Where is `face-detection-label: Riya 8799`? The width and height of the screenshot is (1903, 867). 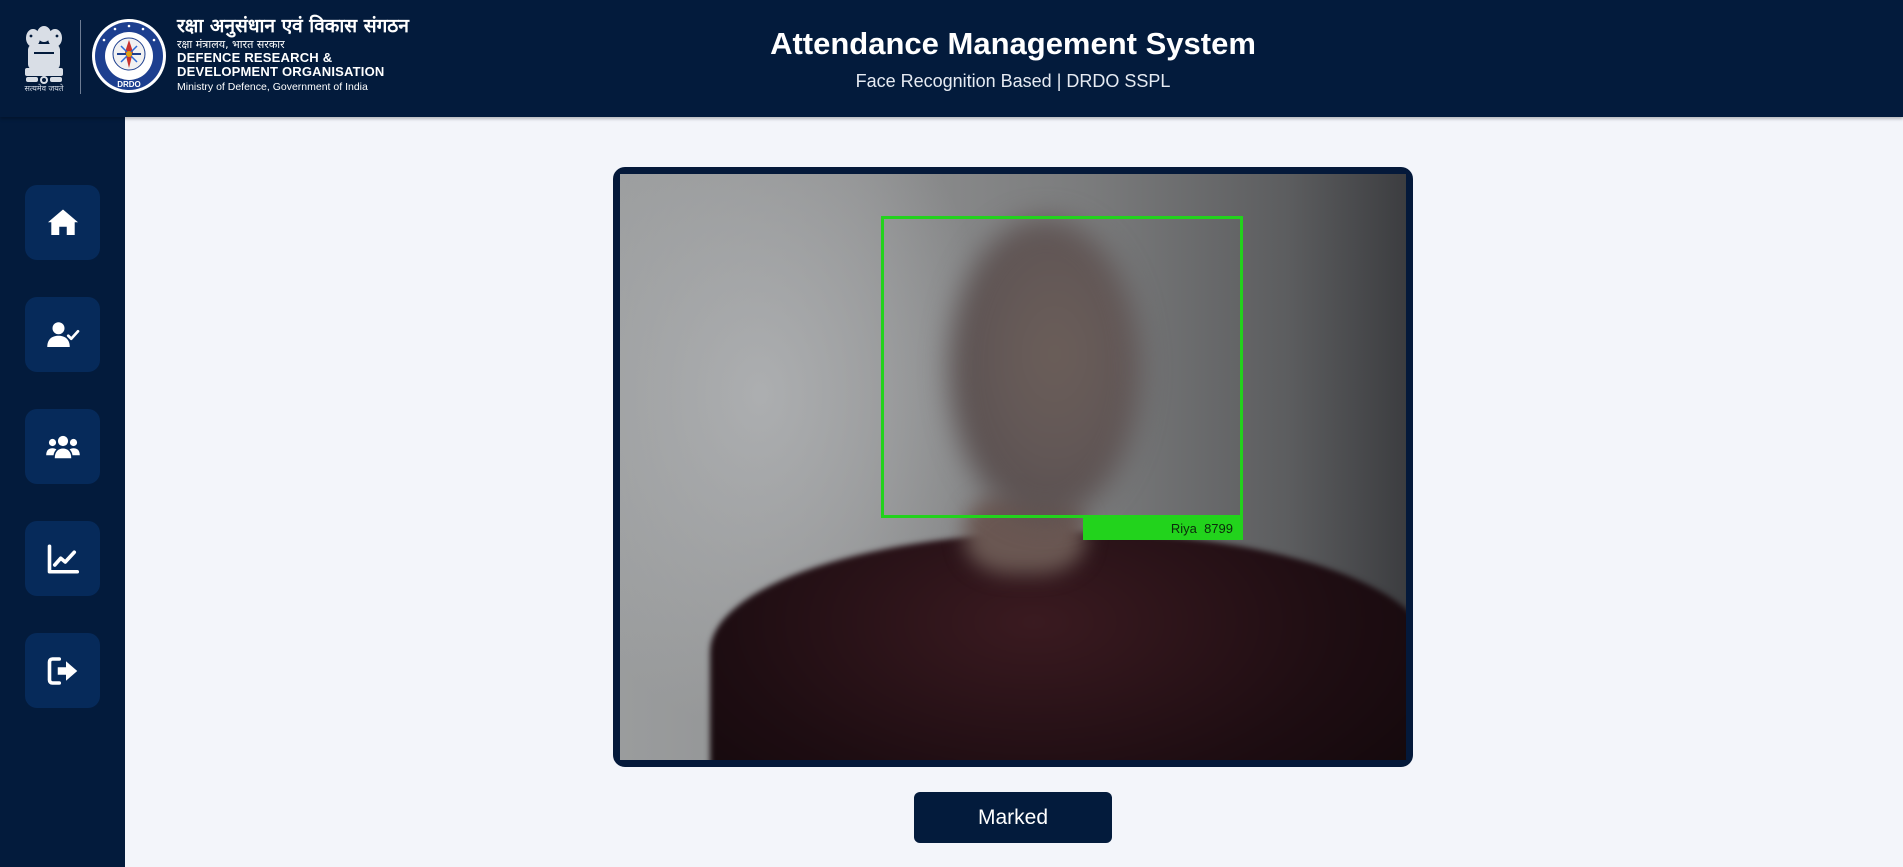 face-detection-label: Riya 8799 is located at coordinates (1163, 528).